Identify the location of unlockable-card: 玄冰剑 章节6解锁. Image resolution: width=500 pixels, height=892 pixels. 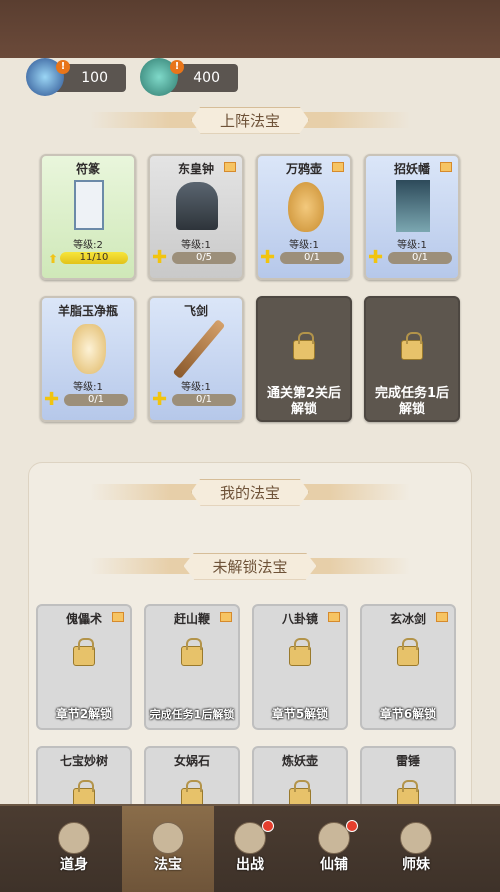
(408, 667).